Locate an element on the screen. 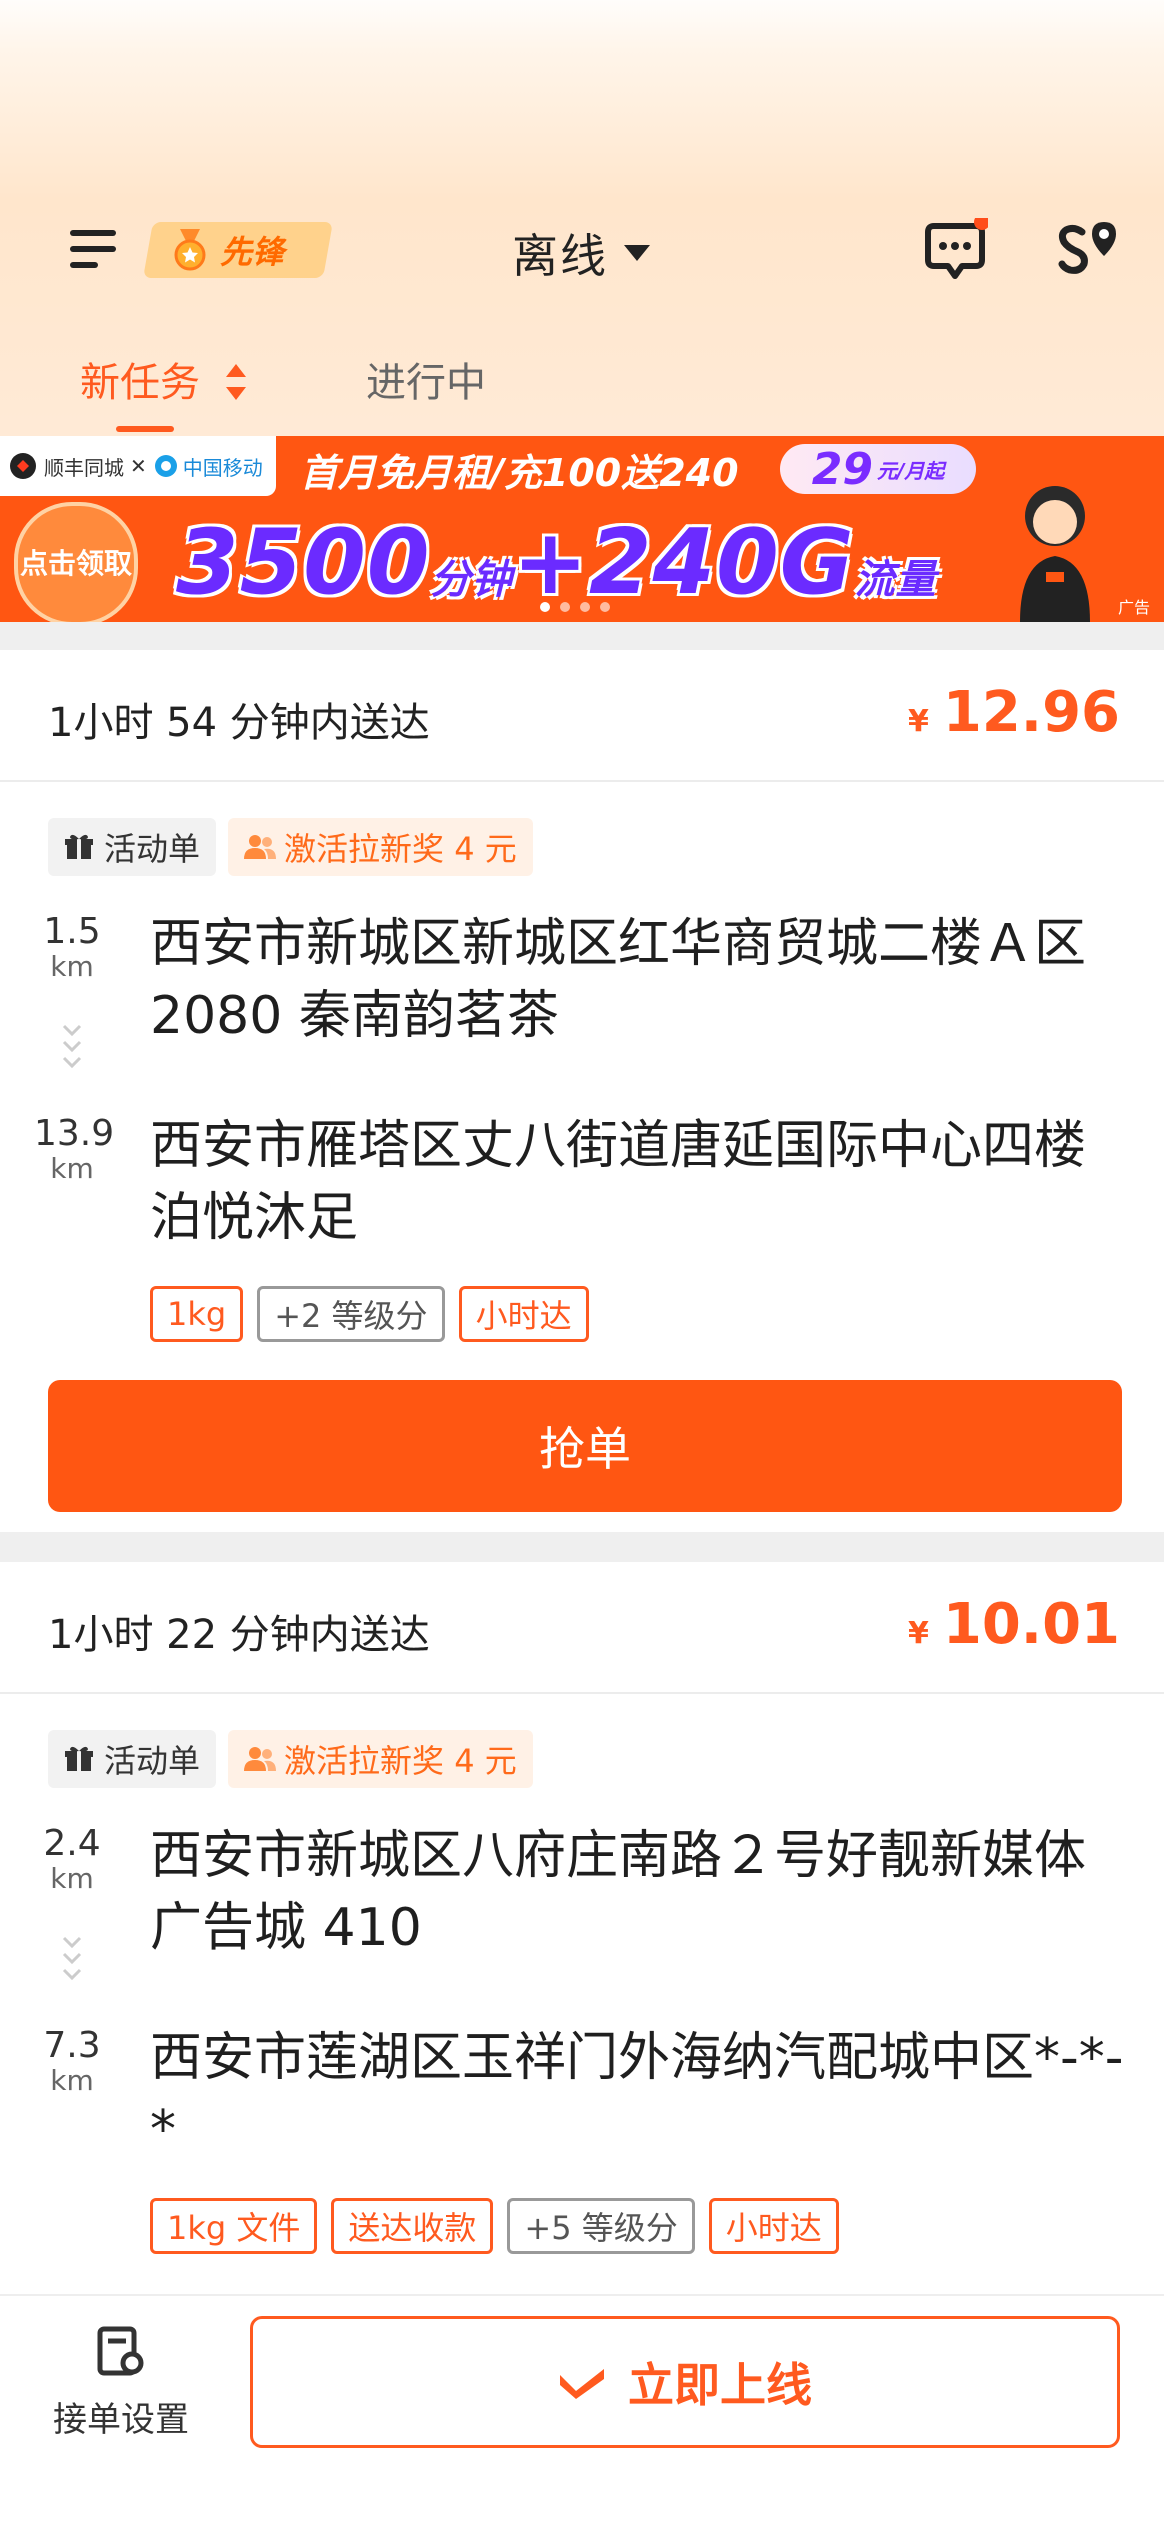  delivery-time: 1小时 22 分钟内送达 is located at coordinates (239, 1635).